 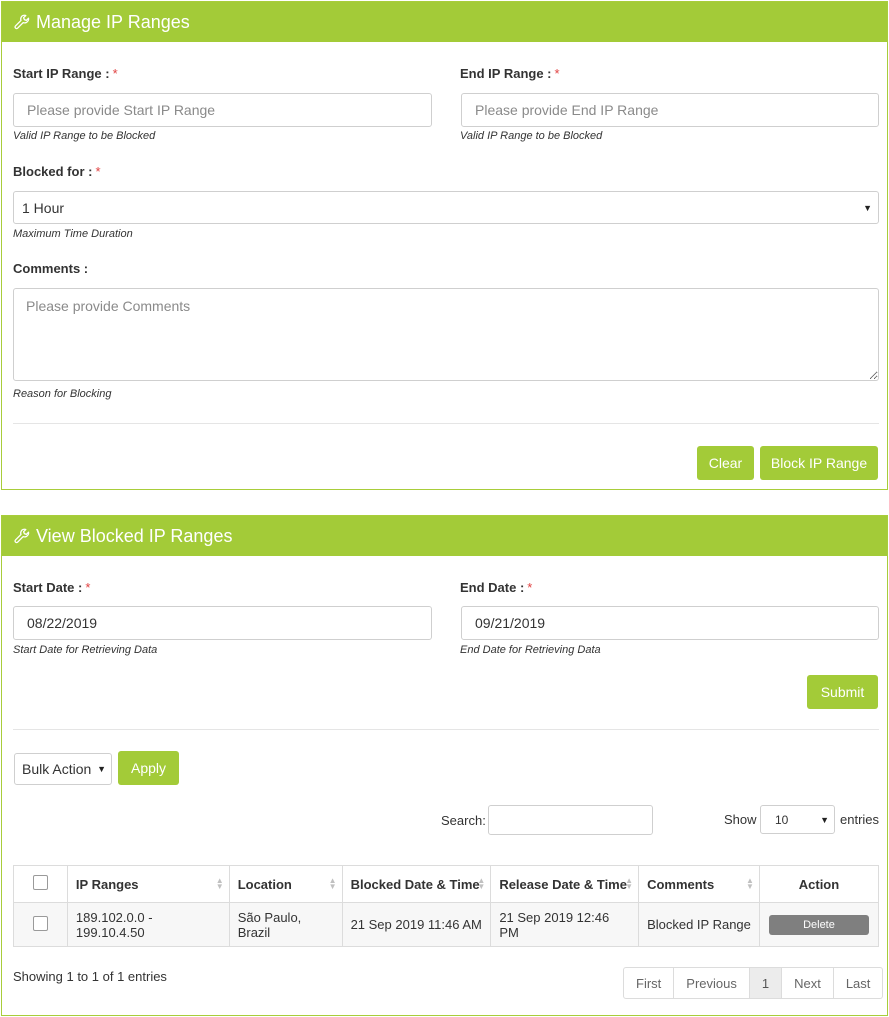 What do you see at coordinates (57, 769) in the screenshot?
I see `bulk-action-value: Bulk Action` at bounding box center [57, 769].